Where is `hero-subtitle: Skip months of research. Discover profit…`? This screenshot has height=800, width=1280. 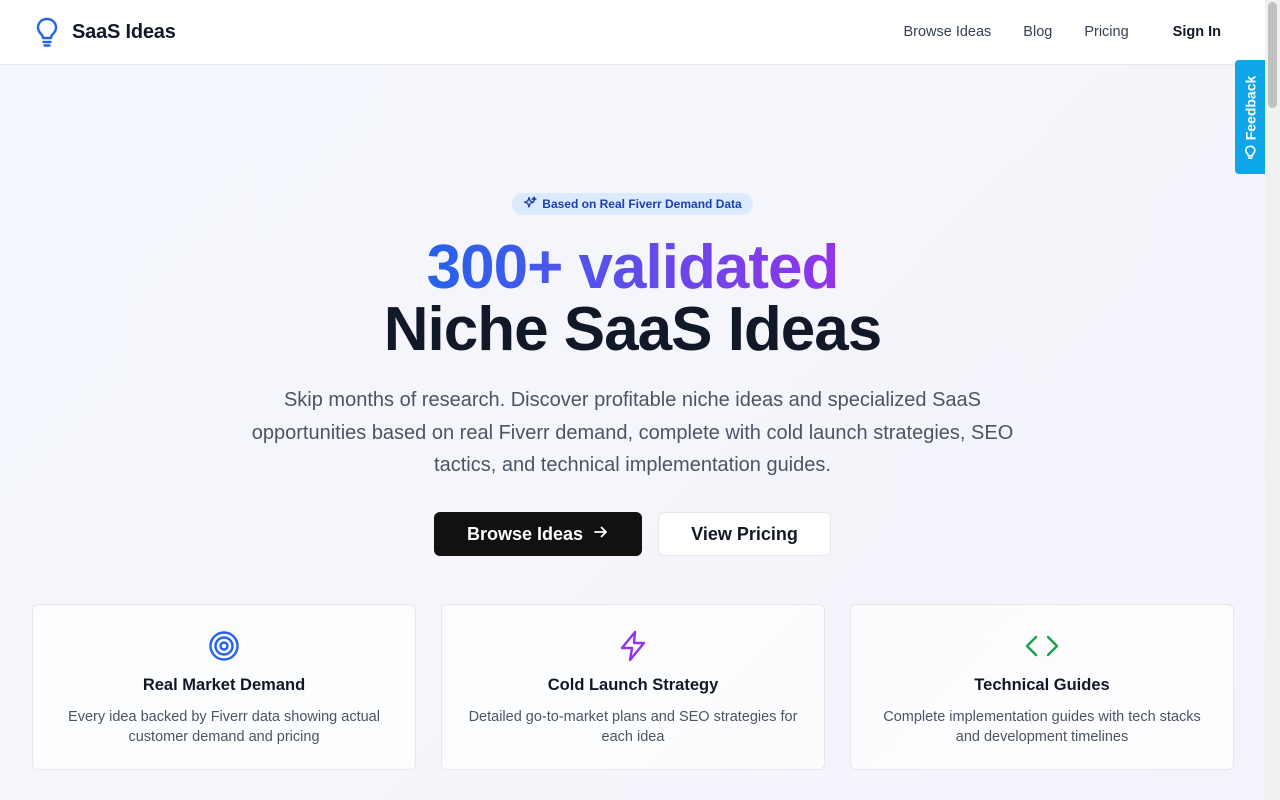 hero-subtitle: Skip months of research. Discover profit… is located at coordinates (632, 432).